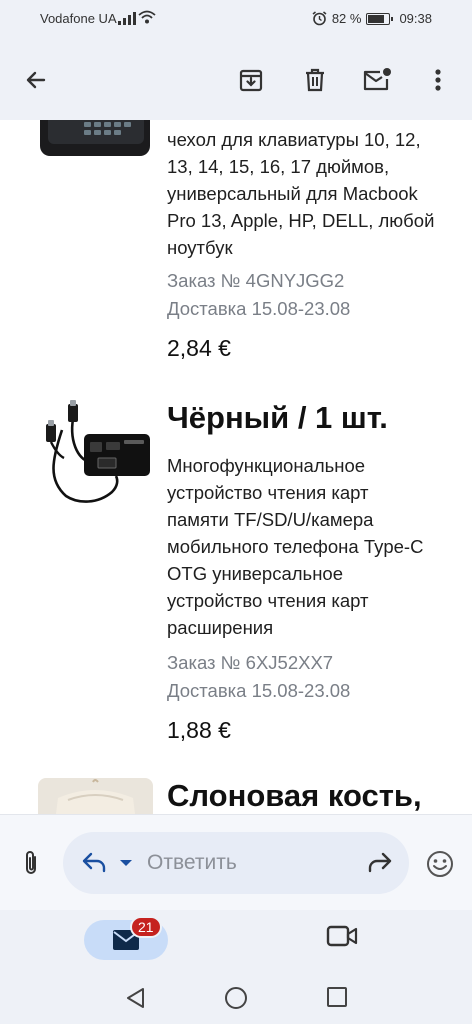  I want to click on paperclip-icon, so click(31, 863).